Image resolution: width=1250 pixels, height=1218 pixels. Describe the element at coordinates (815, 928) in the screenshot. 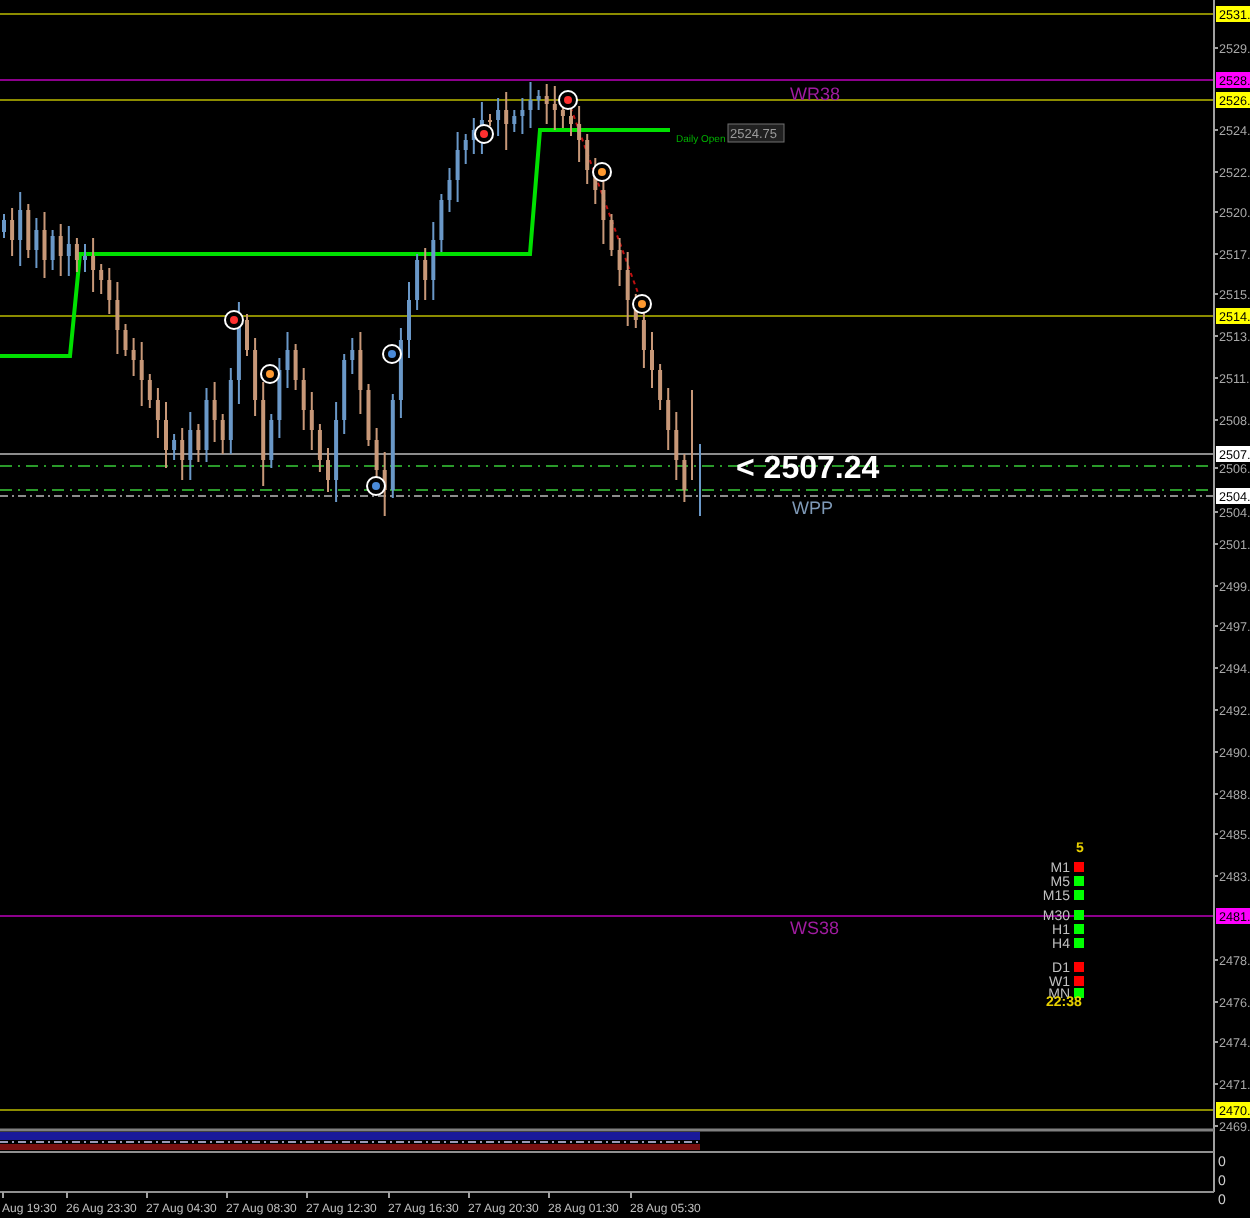

I see `pivot-label: WS38` at that location.